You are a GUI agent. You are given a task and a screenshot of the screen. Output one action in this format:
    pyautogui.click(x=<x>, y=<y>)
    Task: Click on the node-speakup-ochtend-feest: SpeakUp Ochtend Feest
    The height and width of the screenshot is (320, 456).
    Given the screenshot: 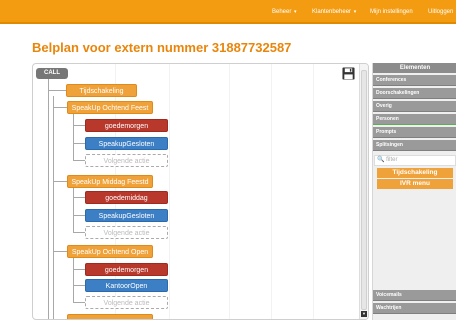 What is the action you would take?
    pyautogui.click(x=110, y=107)
    